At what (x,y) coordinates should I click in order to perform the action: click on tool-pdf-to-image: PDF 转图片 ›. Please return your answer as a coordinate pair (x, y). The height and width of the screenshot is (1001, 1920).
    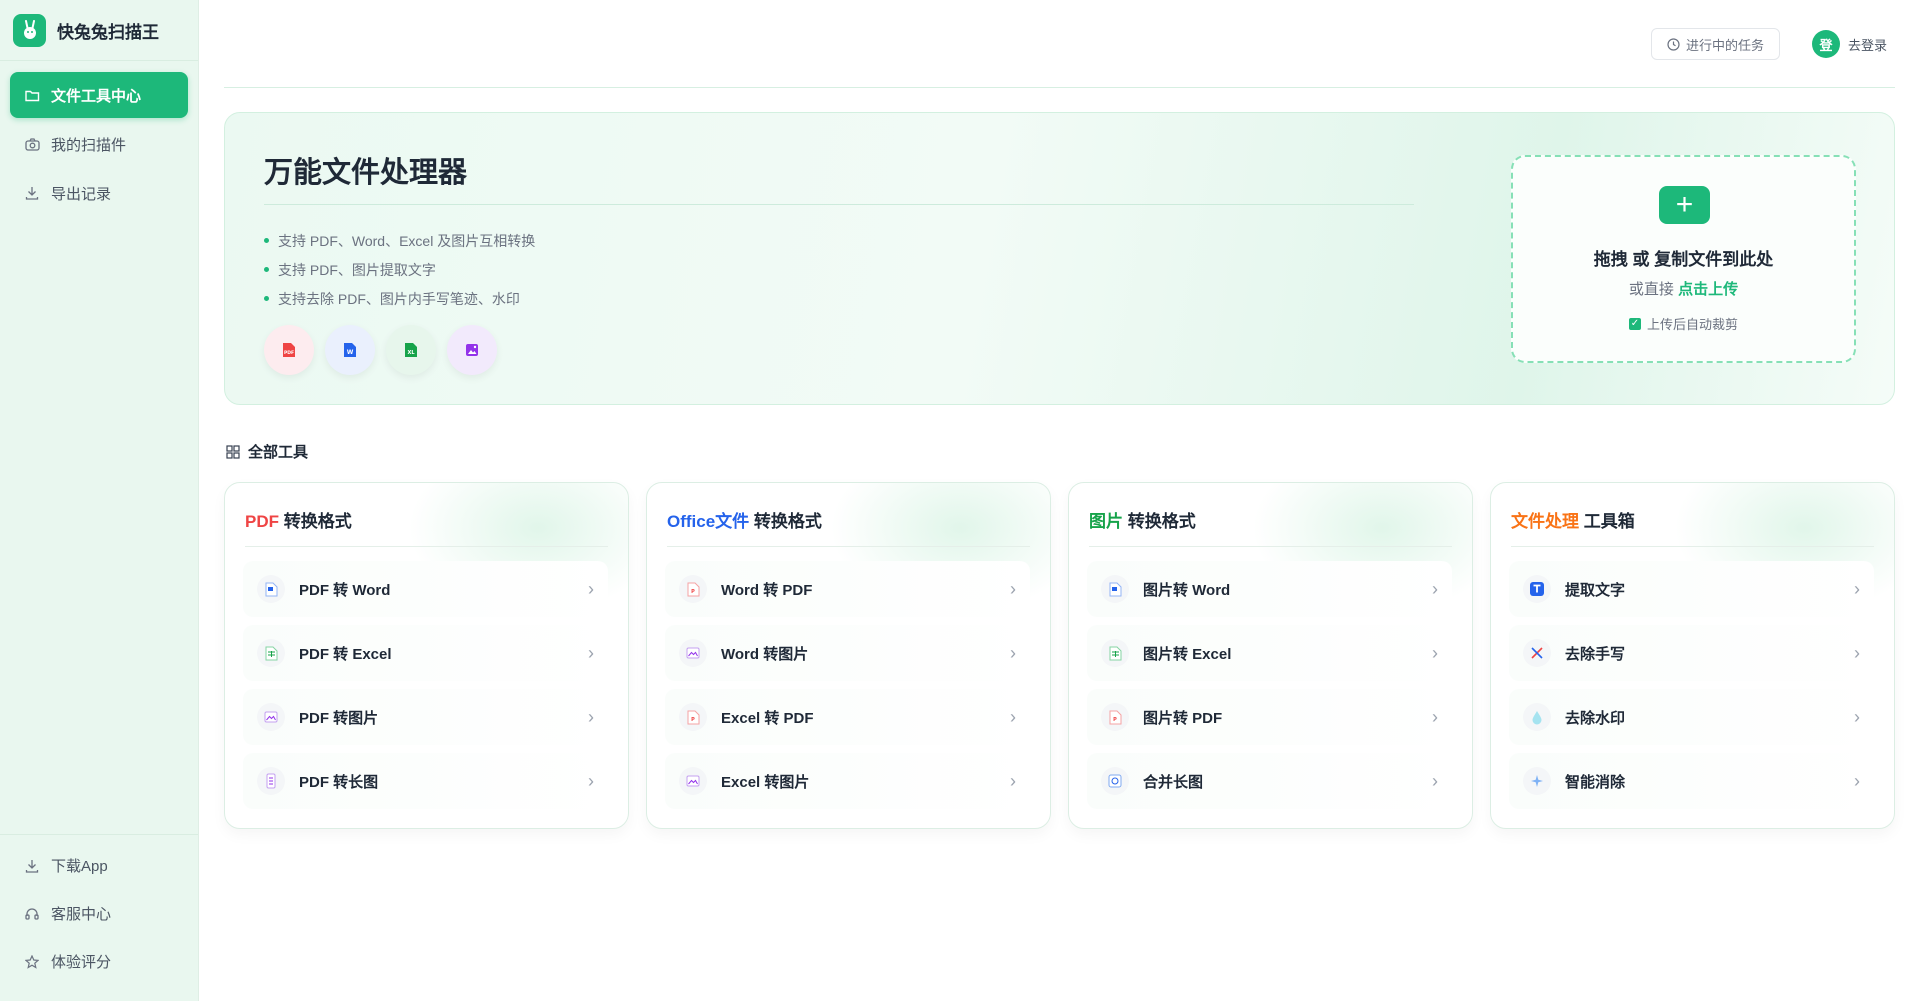
    Looking at the image, I should click on (425, 717).